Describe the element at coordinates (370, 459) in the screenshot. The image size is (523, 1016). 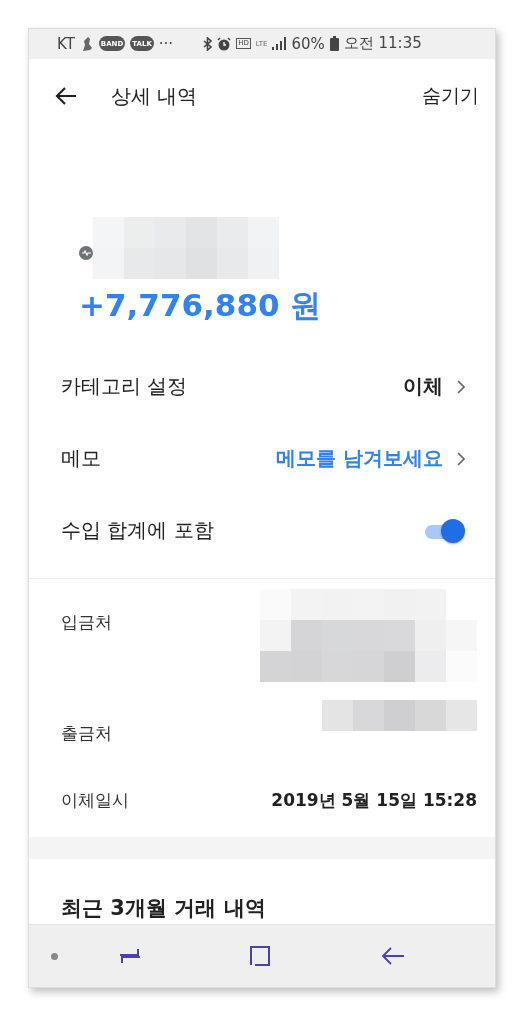
I see `memo-link: 메모를 남겨보세요` at that location.